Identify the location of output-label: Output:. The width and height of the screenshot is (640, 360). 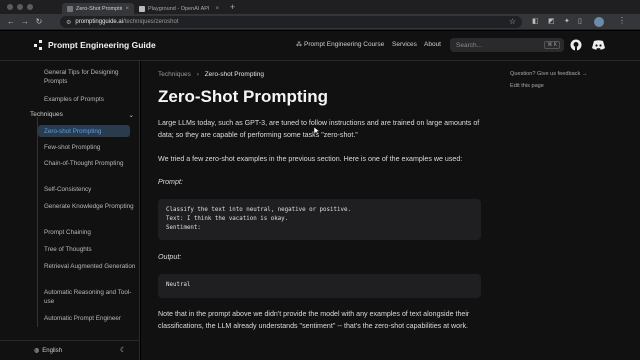
(170, 257).